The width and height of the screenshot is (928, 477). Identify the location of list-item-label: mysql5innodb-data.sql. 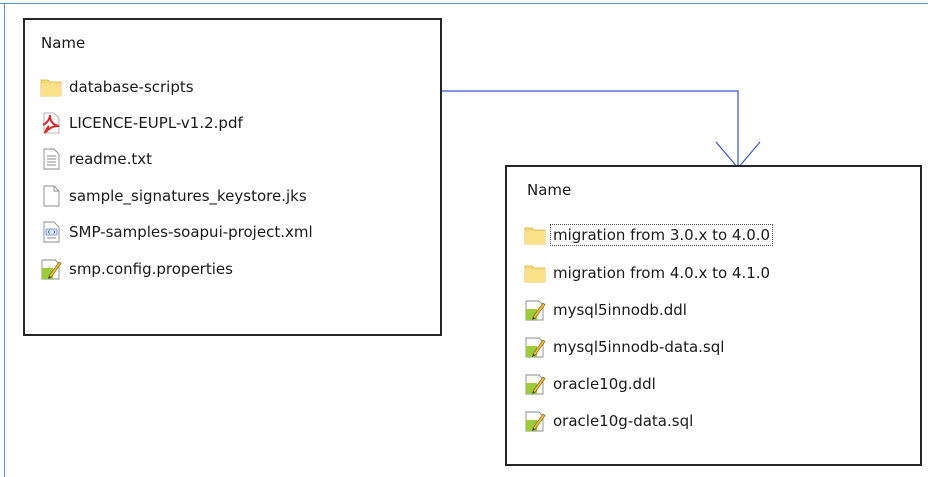
(639, 347).